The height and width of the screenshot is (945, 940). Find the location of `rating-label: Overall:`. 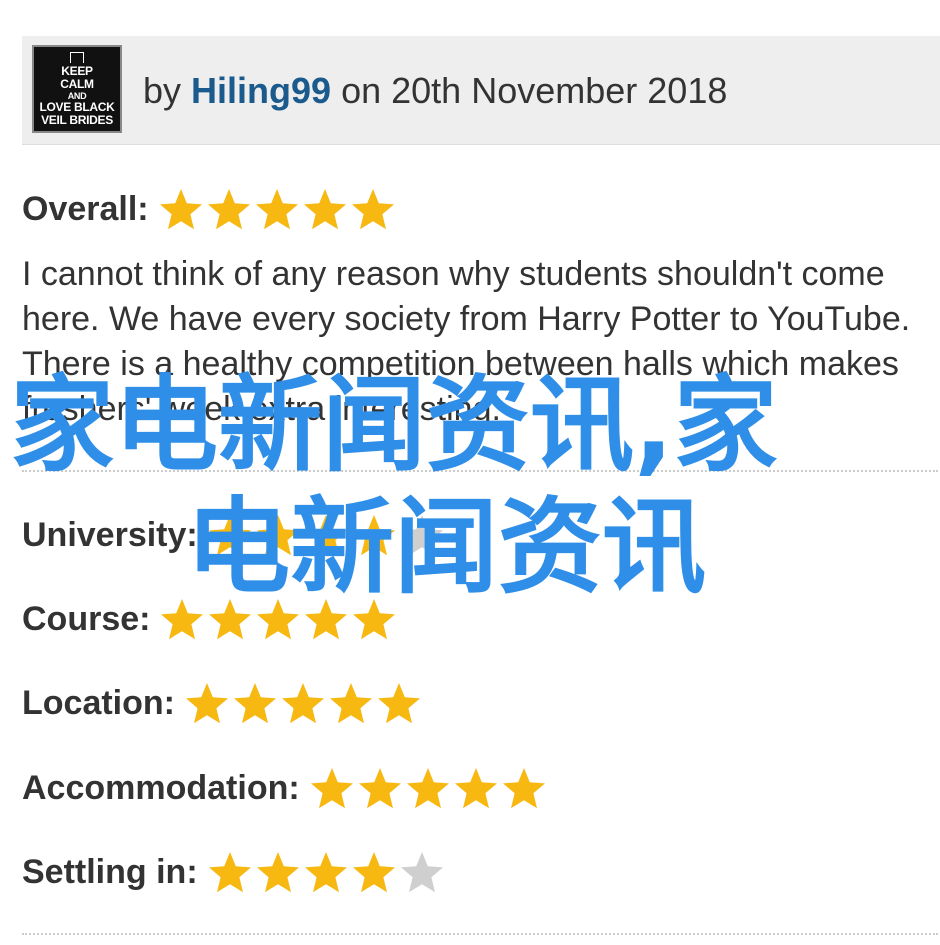

rating-label: Overall: is located at coordinates (85, 209).